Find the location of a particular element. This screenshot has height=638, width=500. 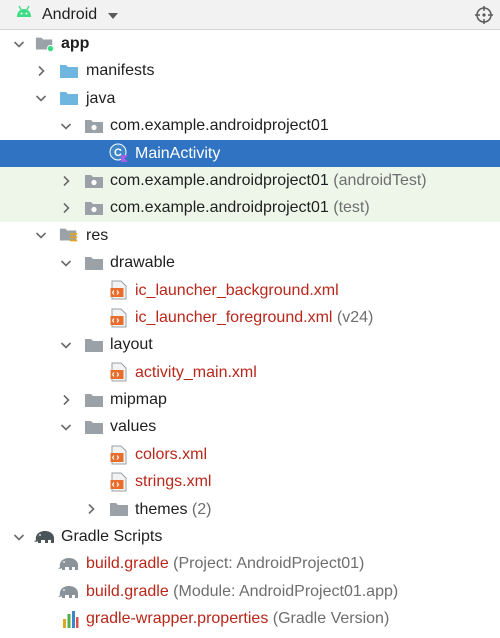

tree-label-app: app is located at coordinates (75, 43).